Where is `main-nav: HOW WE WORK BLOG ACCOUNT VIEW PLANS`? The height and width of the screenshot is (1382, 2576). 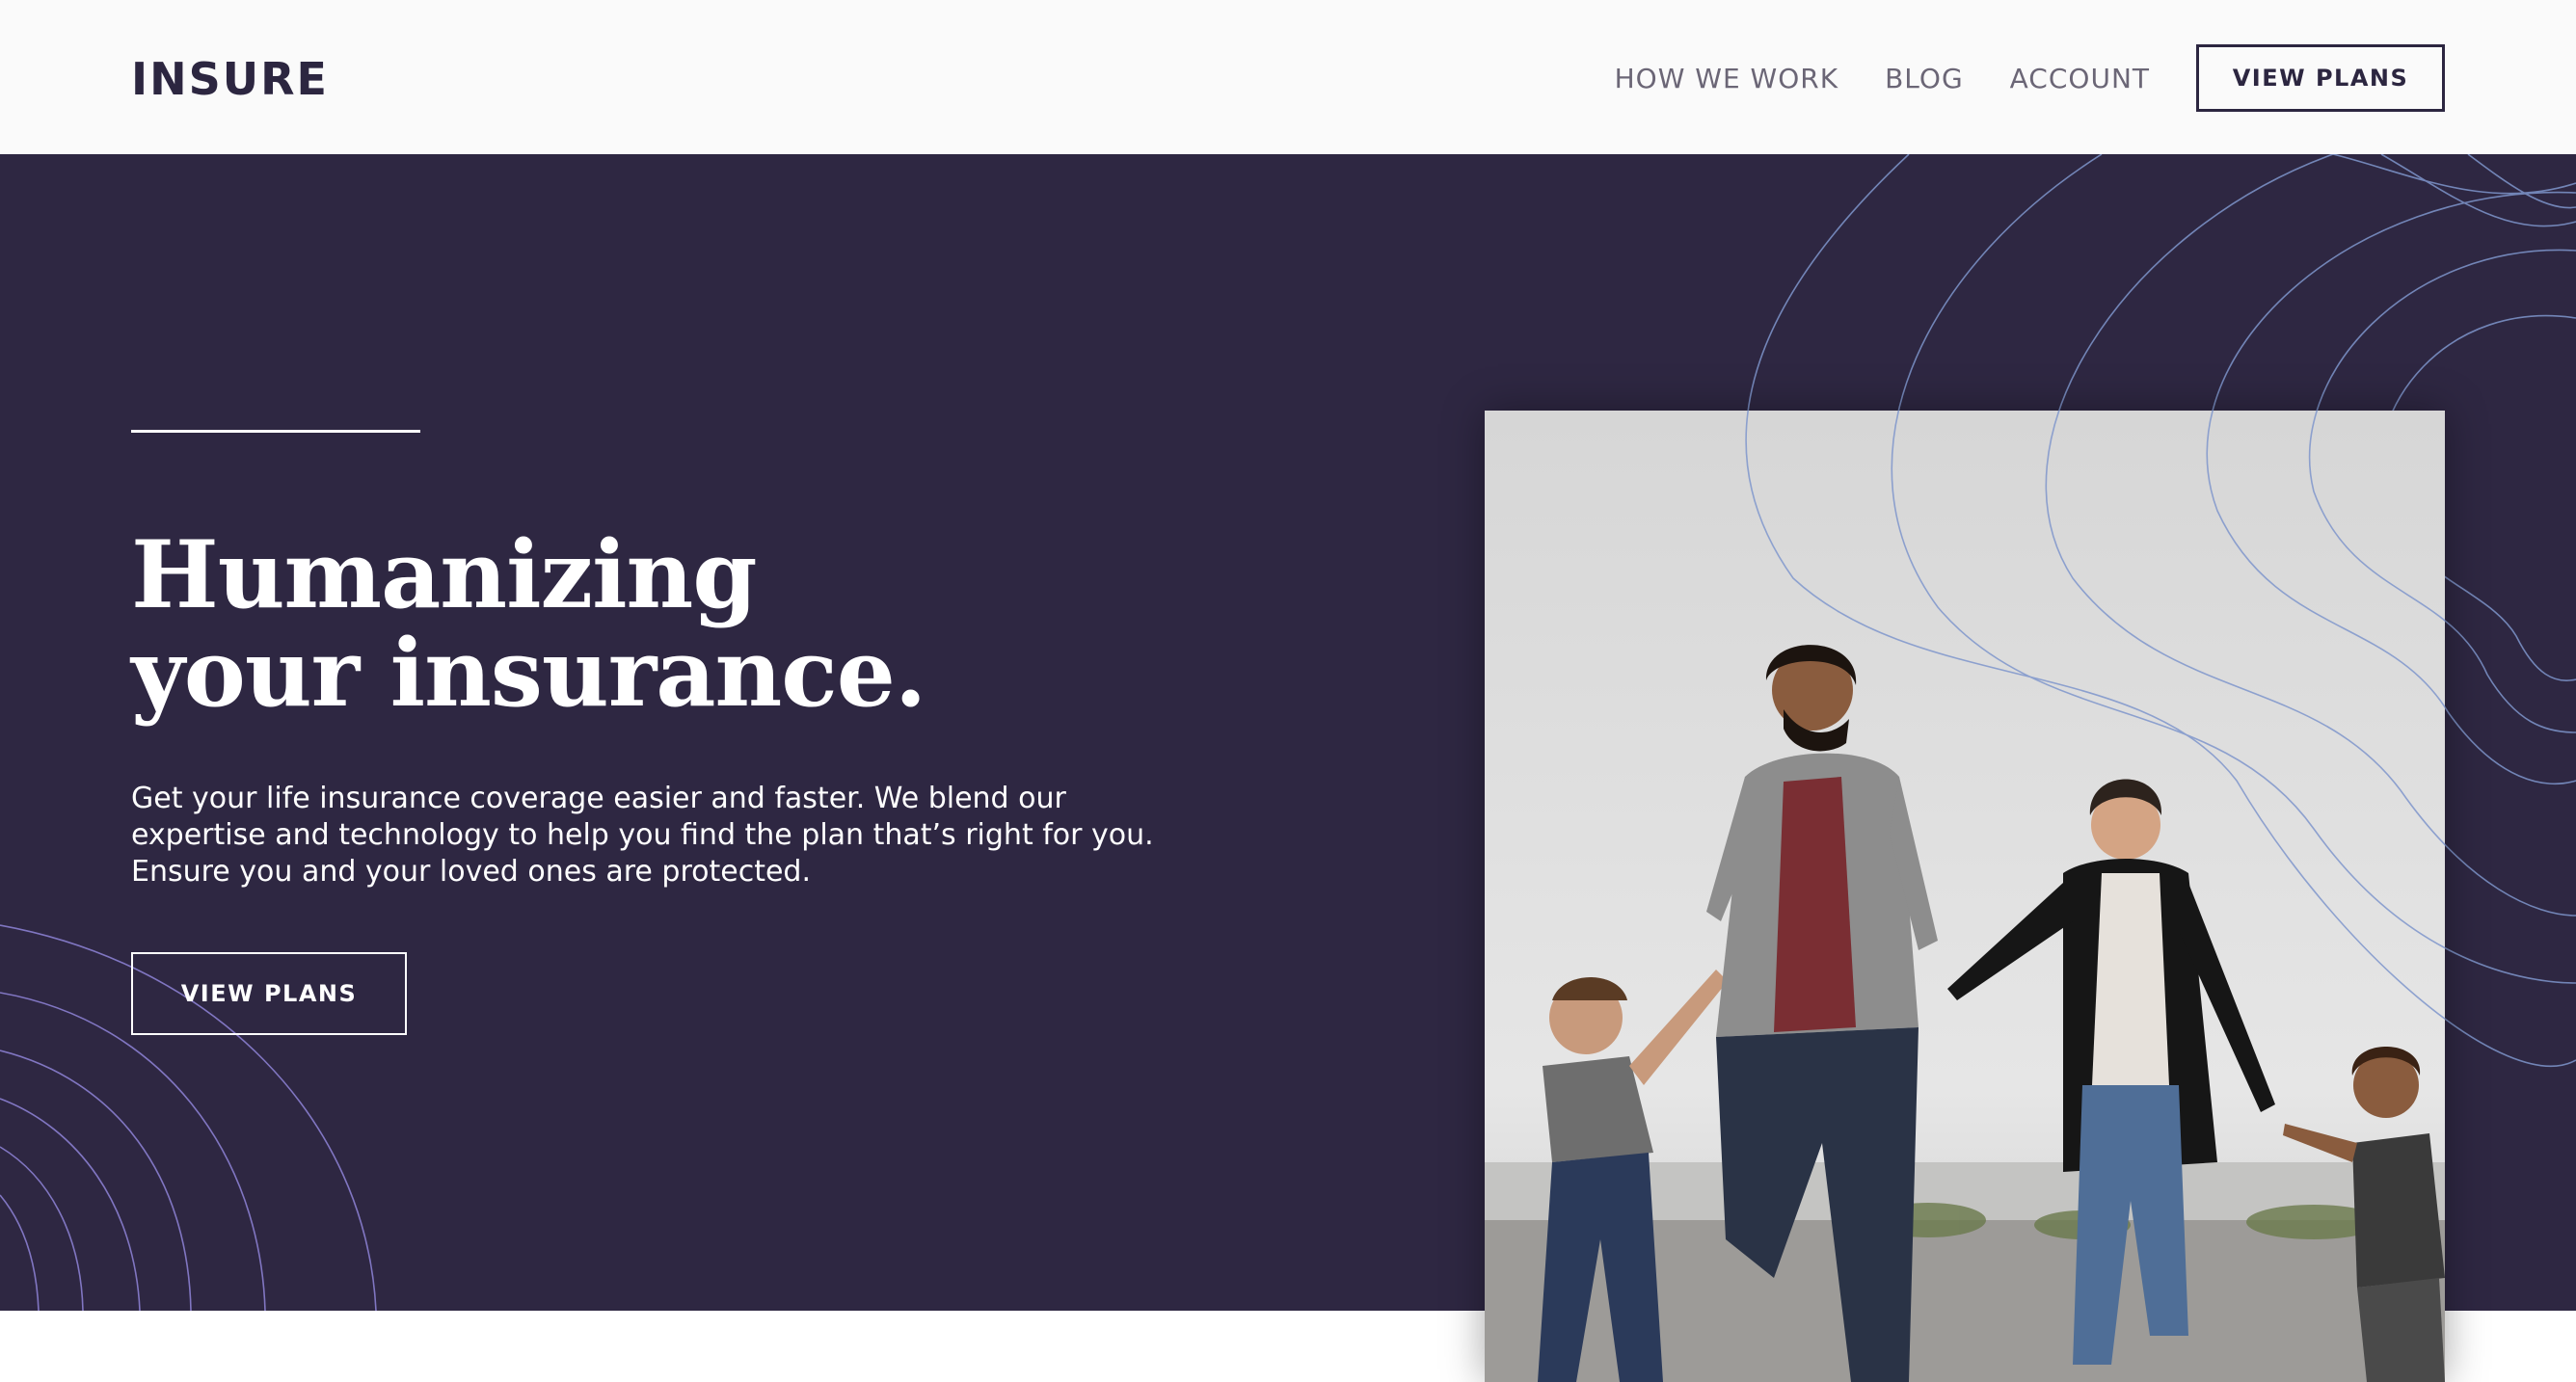 main-nav: HOW WE WORK BLOG ACCOUNT VIEW PLANS is located at coordinates (2030, 78).